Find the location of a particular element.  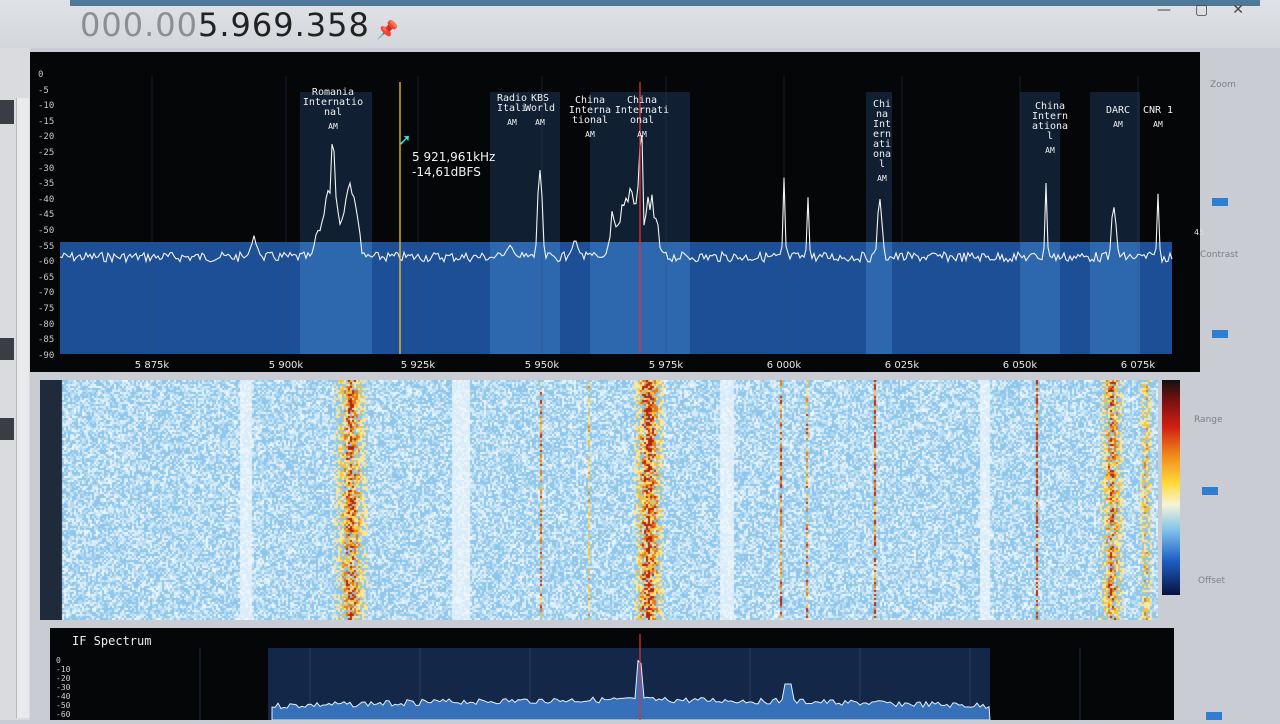

level-bar-top-label: 45 is located at coordinates (1199, 232).